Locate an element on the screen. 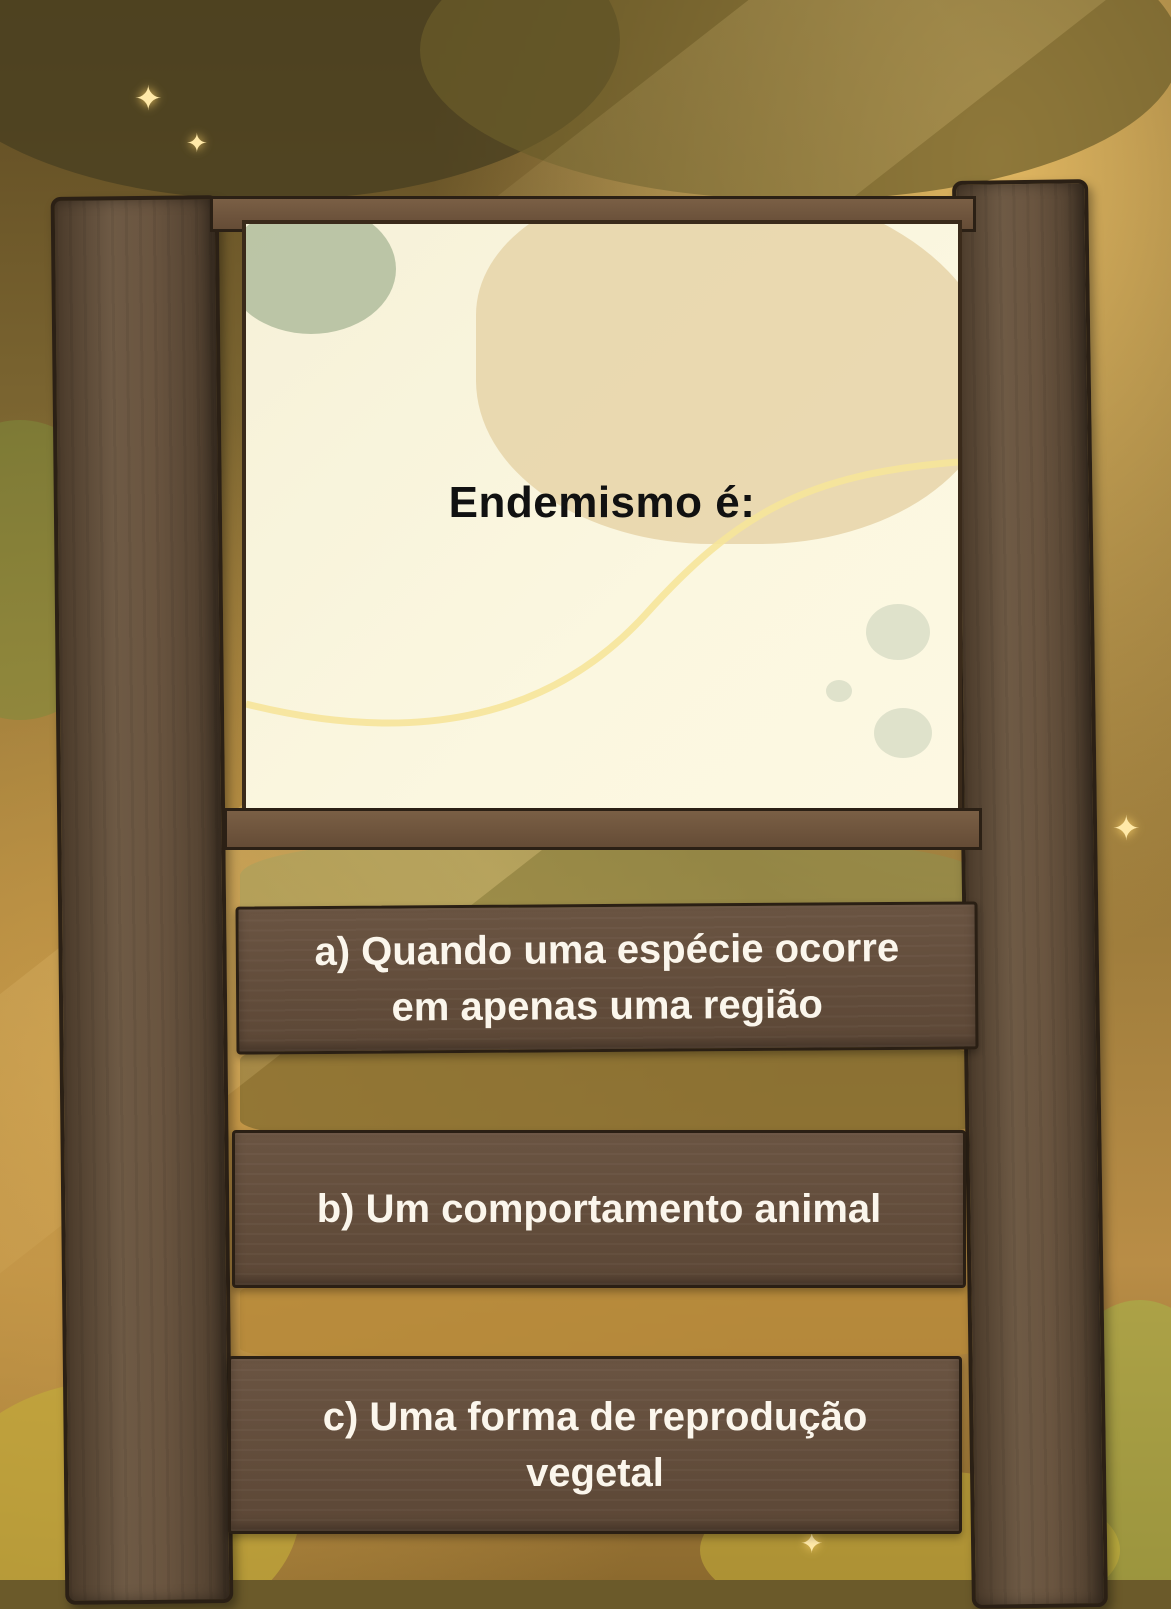 The image size is (1171, 1609). answer-option-c: c) Uma forma de reprodução vegetal is located at coordinates (595, 1445).